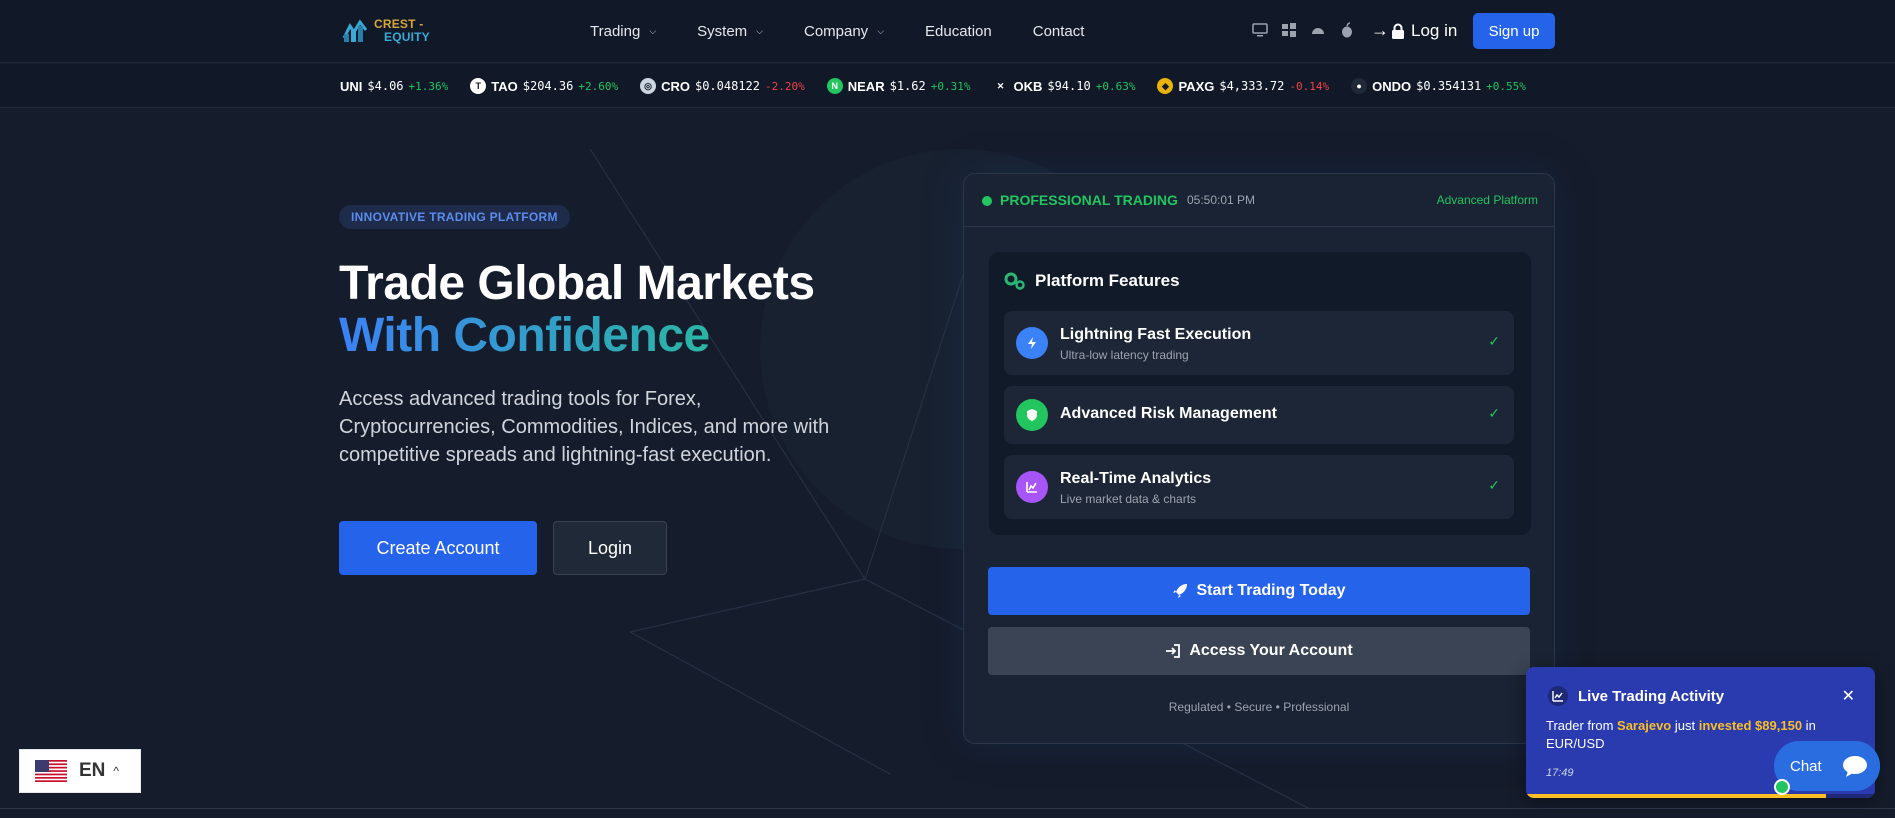 This screenshot has height=818, width=1895. Describe the element at coordinates (1156, 334) in the screenshot. I see `feature-name: Lightning Fast Execution` at that location.